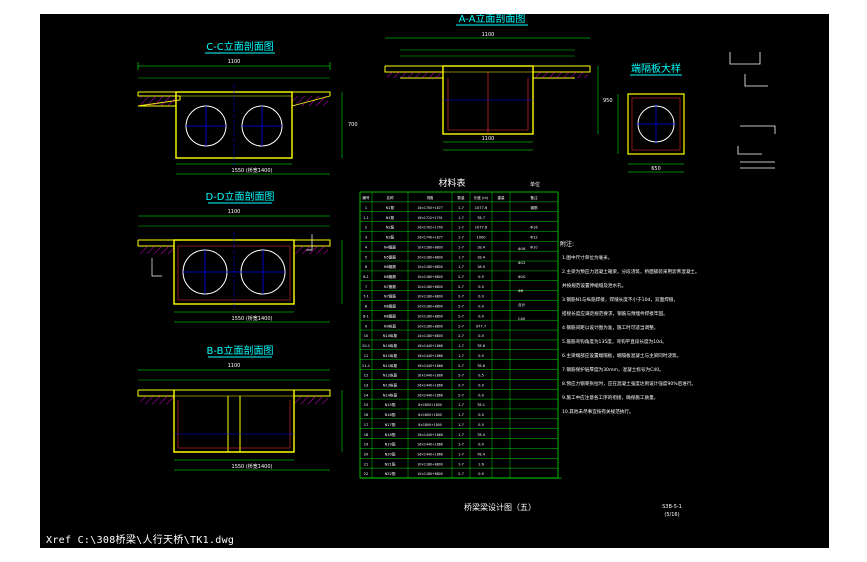 This screenshot has width=867, height=562. What do you see at coordinates (481, 228) in the screenshot?
I see `table-cell: 1077.8` at bounding box center [481, 228].